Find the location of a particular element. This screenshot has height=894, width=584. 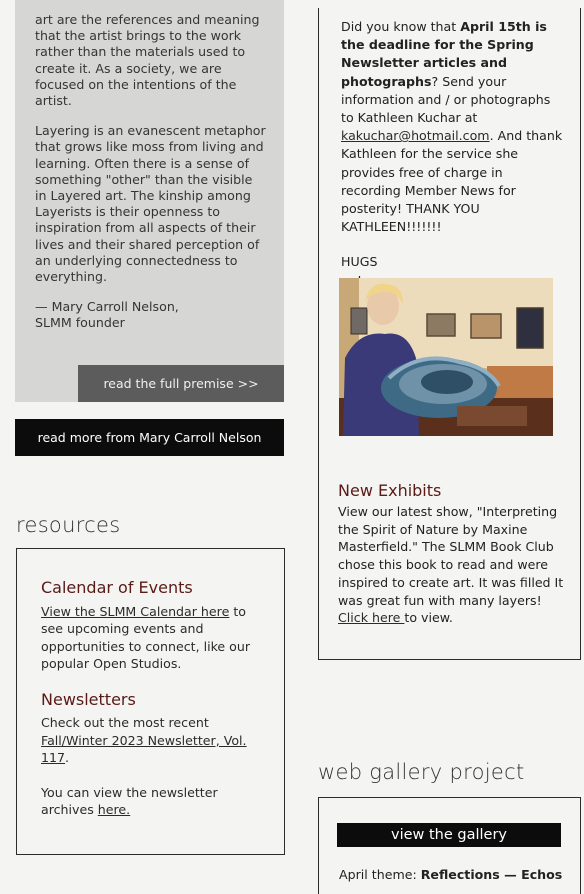

newsletters-text-end: . is located at coordinates (67, 757).